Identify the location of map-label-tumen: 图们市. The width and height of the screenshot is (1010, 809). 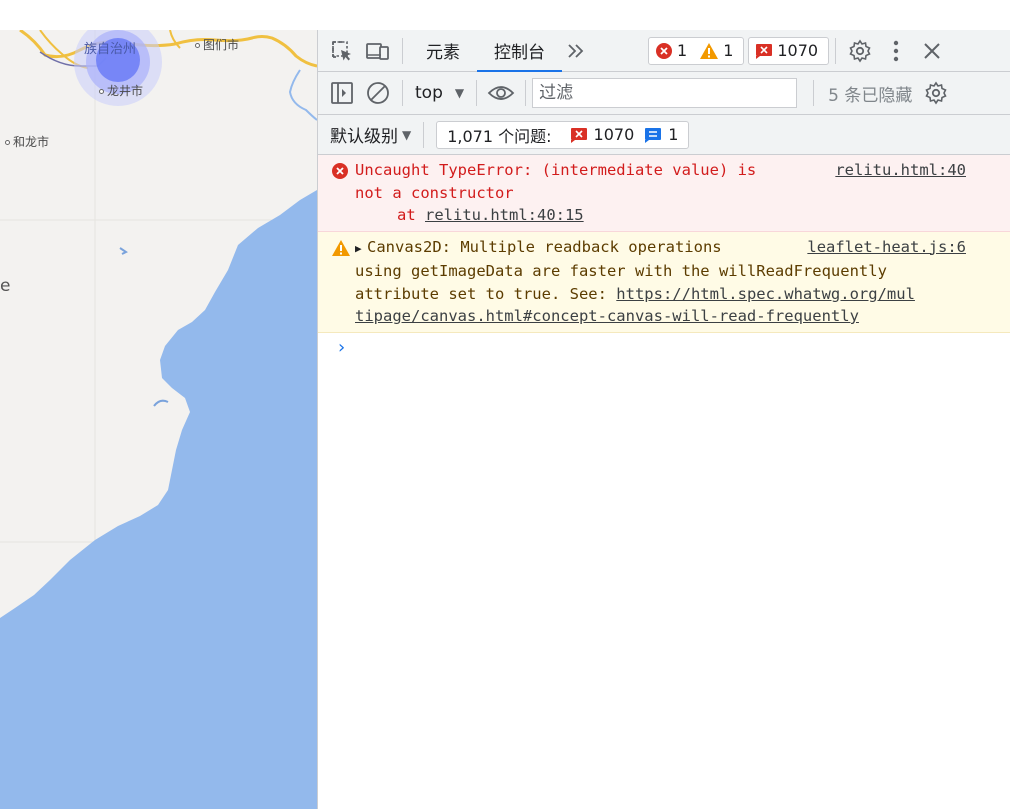
(217, 44).